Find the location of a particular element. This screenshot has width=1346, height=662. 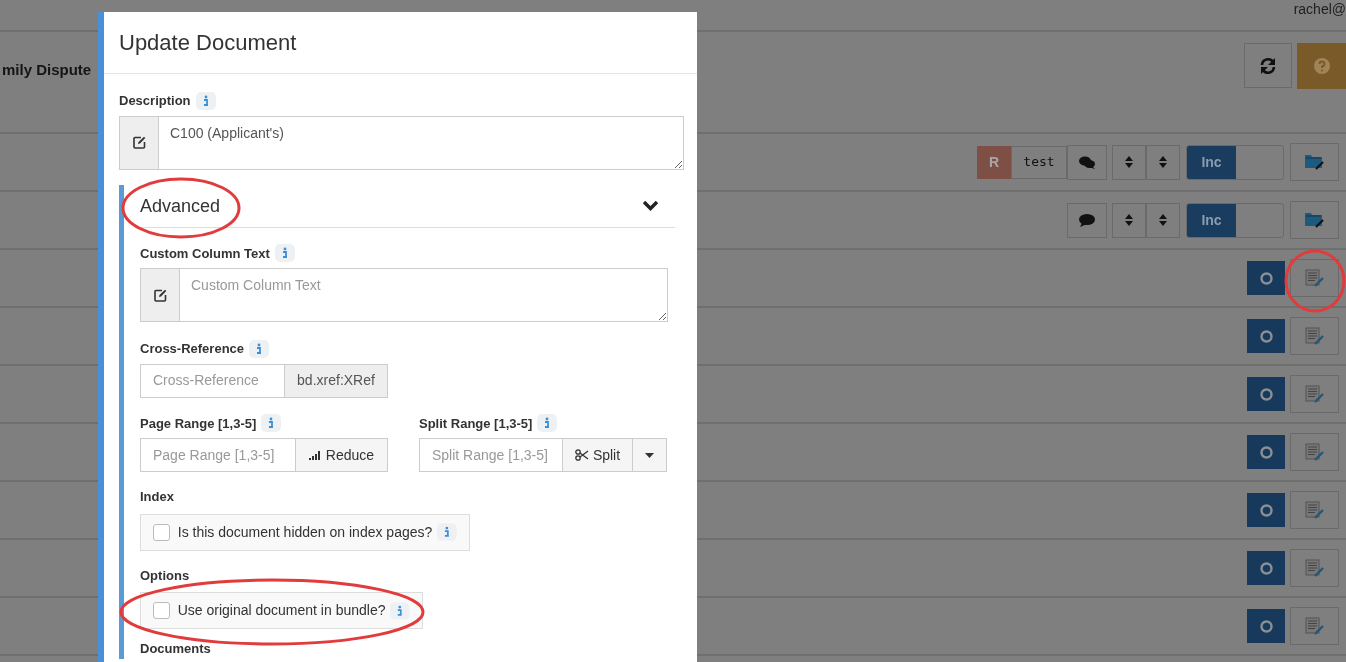

input-field: Split Range [1,3-5] is located at coordinates (491, 455).